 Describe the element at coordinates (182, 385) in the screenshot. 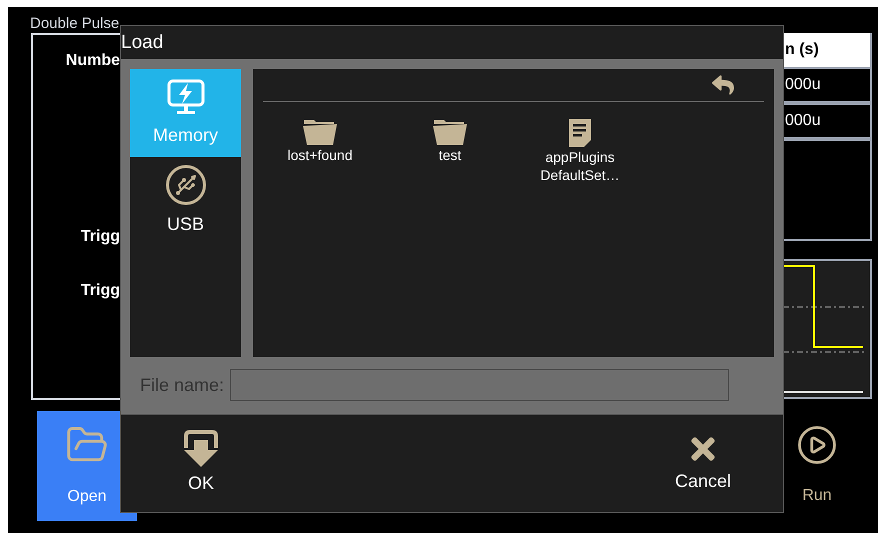

I see `file-name-label: File name:` at that location.